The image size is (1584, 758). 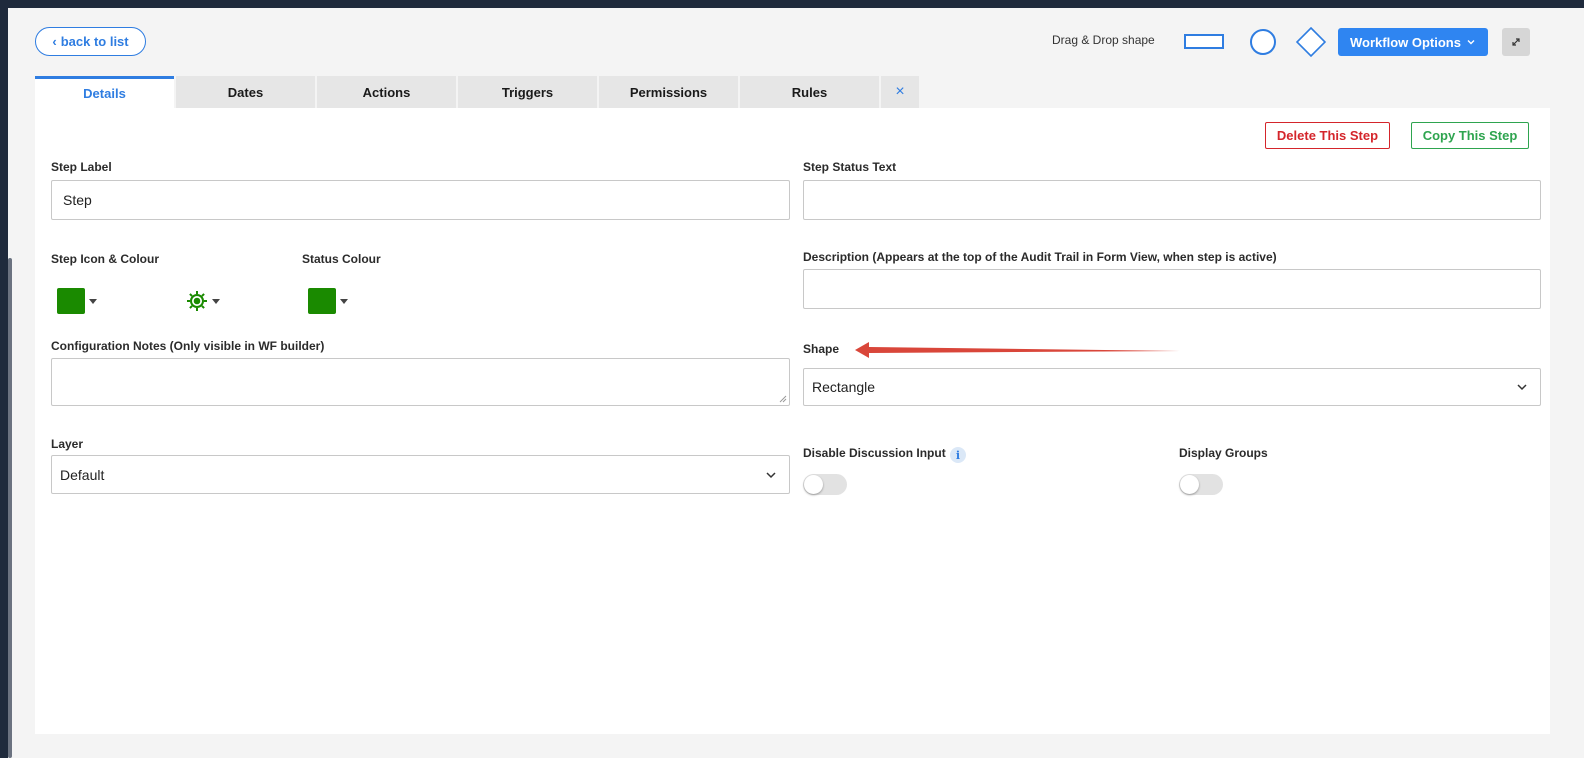 What do you see at coordinates (1103, 40) in the screenshot?
I see `drag-drop-shape-label: Drag & Drop shape` at bounding box center [1103, 40].